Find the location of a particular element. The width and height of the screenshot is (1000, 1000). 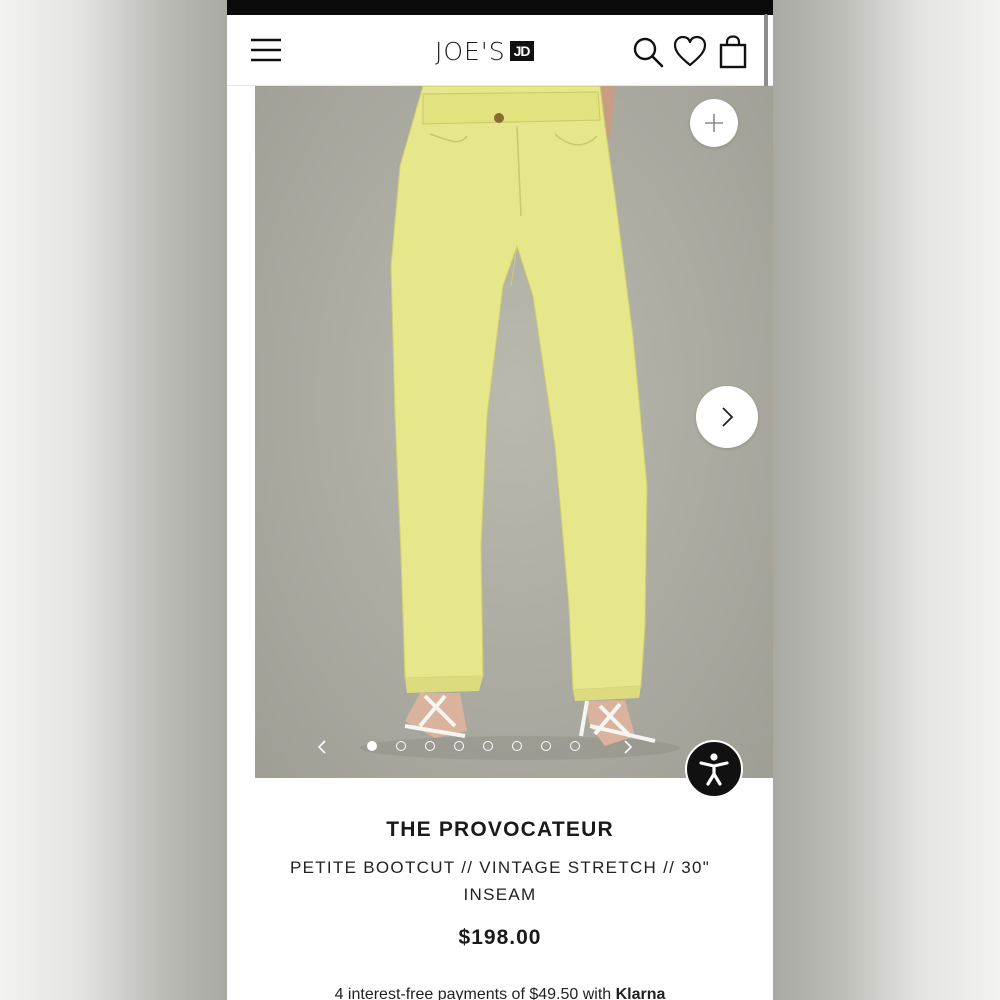

installments-text: 4 interest-free payments of $49.50 with is located at coordinates (473, 993).